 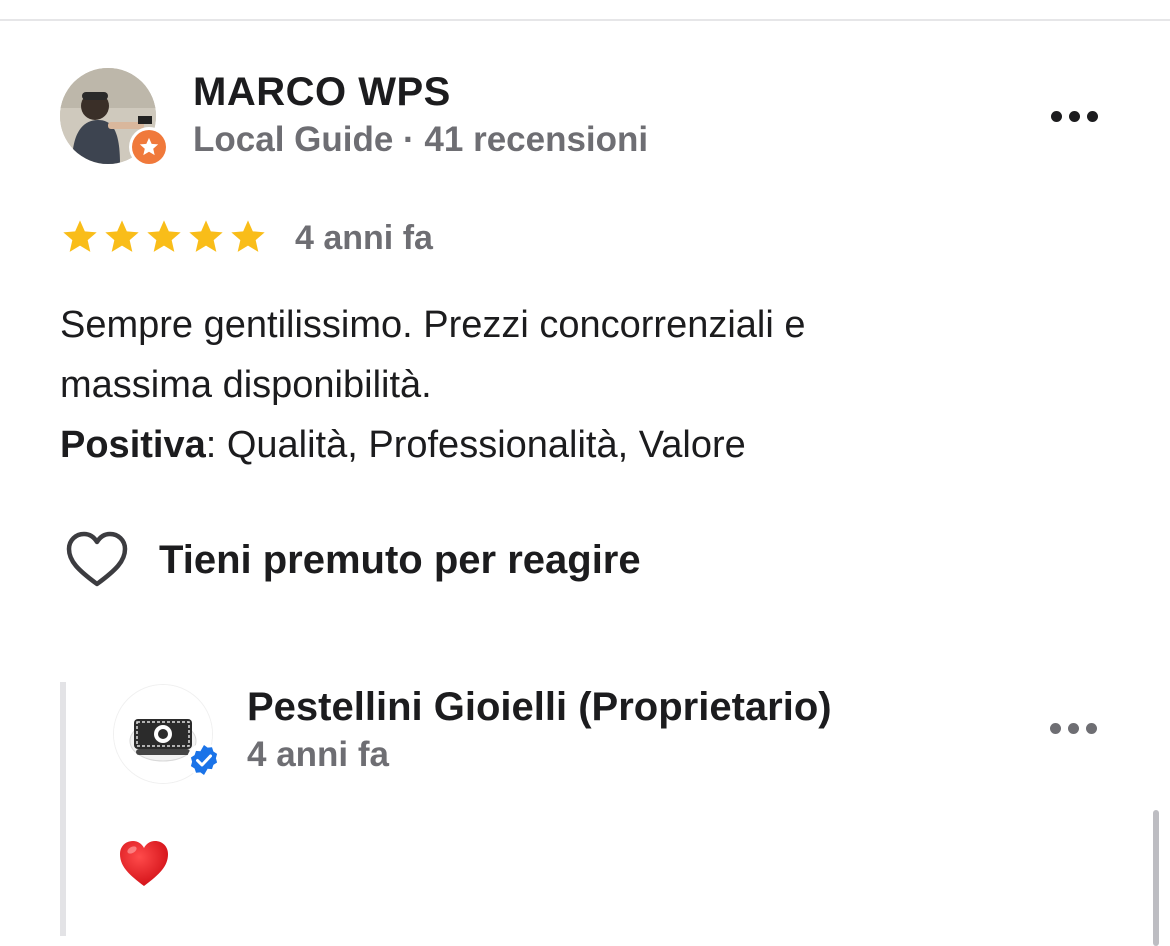 I want to click on scrollbar, so click(x=1156, y=878).